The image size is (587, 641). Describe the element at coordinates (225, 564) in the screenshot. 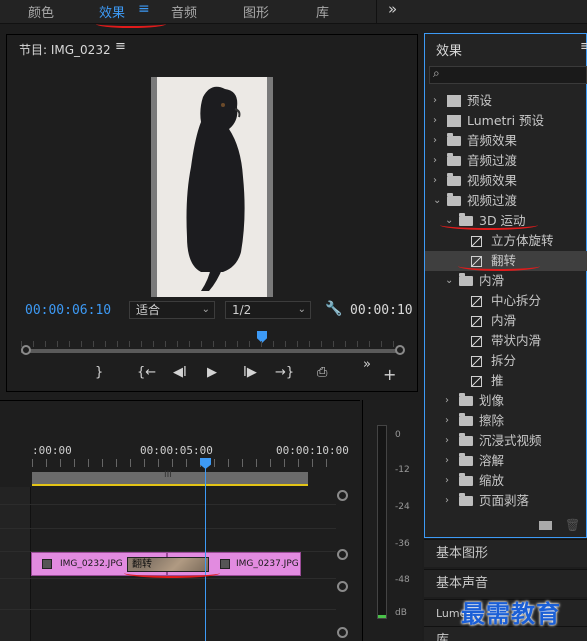

I see `fx-icon` at that location.